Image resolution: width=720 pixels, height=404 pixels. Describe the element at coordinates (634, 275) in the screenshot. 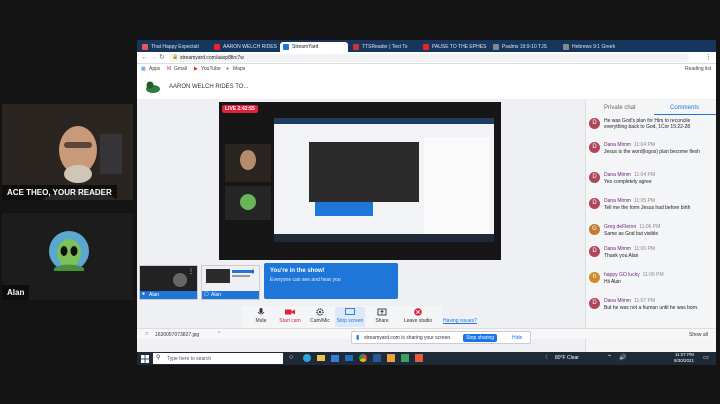

I see `comment-author: happy GO lucky 11:06 PM` at that location.